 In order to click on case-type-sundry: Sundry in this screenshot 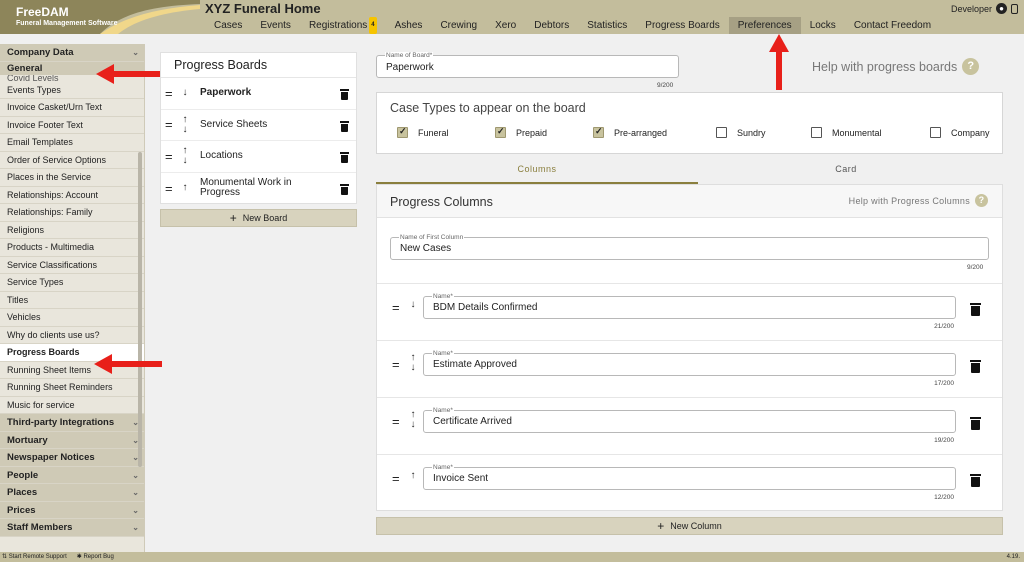, I will do `click(741, 132)`.